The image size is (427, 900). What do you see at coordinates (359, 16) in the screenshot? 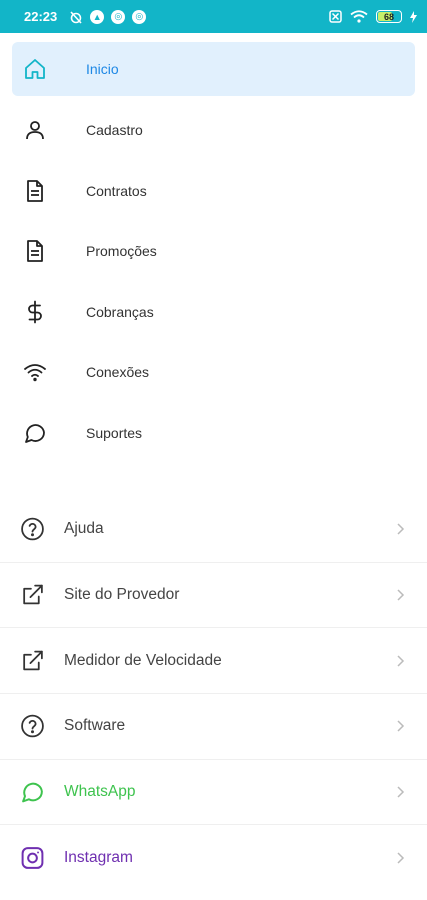
I see `wifi-signal-icon` at bounding box center [359, 16].